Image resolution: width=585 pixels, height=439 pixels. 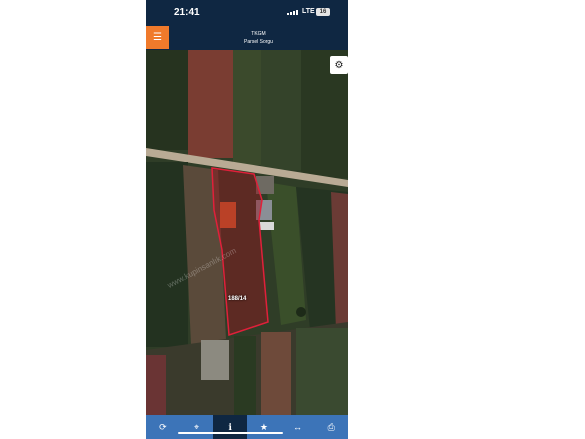 What do you see at coordinates (247, 13) in the screenshot?
I see `status-bar: 21:41 LTE 16` at bounding box center [247, 13].